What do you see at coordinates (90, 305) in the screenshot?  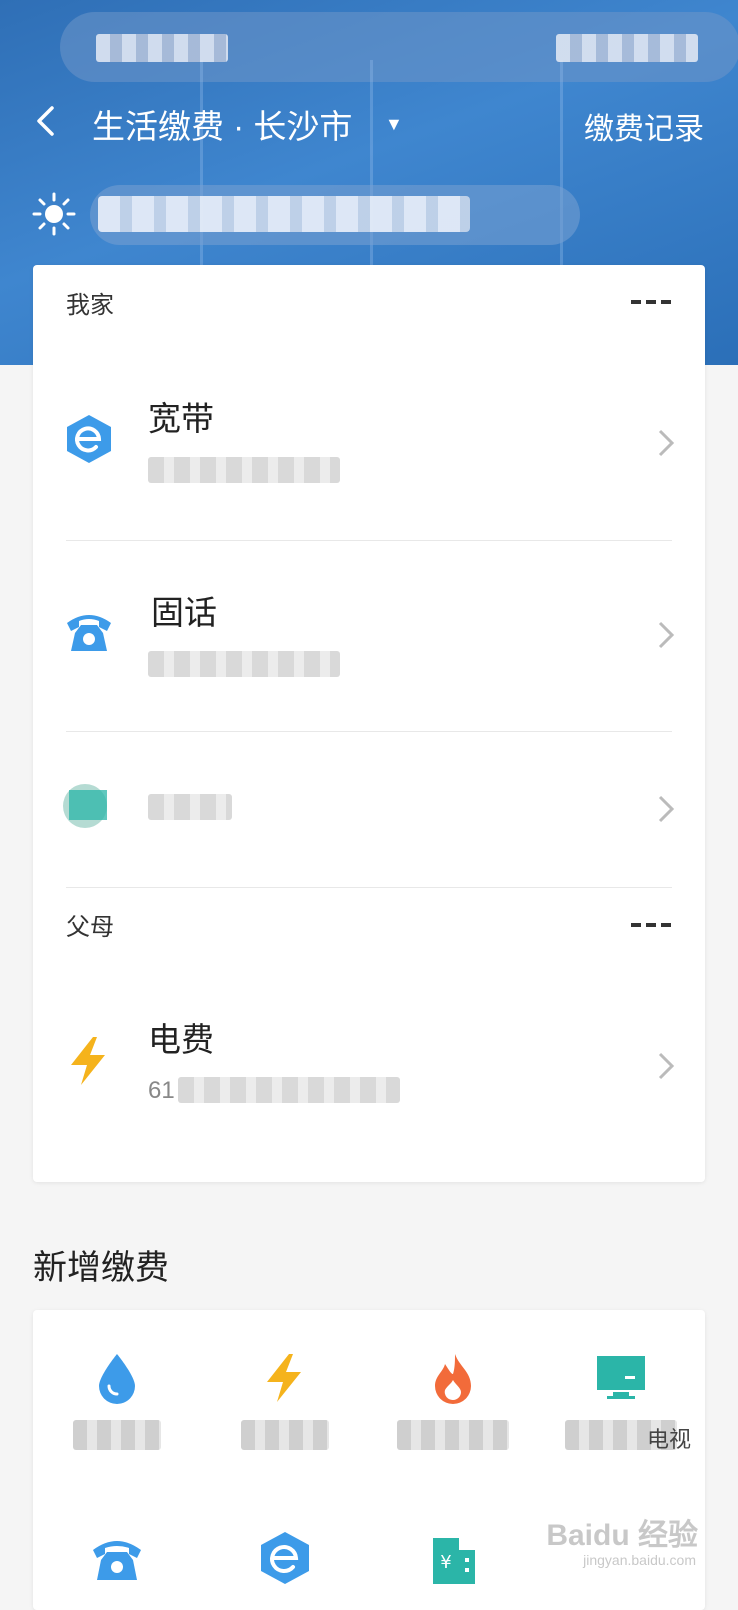 I see `group-label-home: 我家` at bounding box center [90, 305].